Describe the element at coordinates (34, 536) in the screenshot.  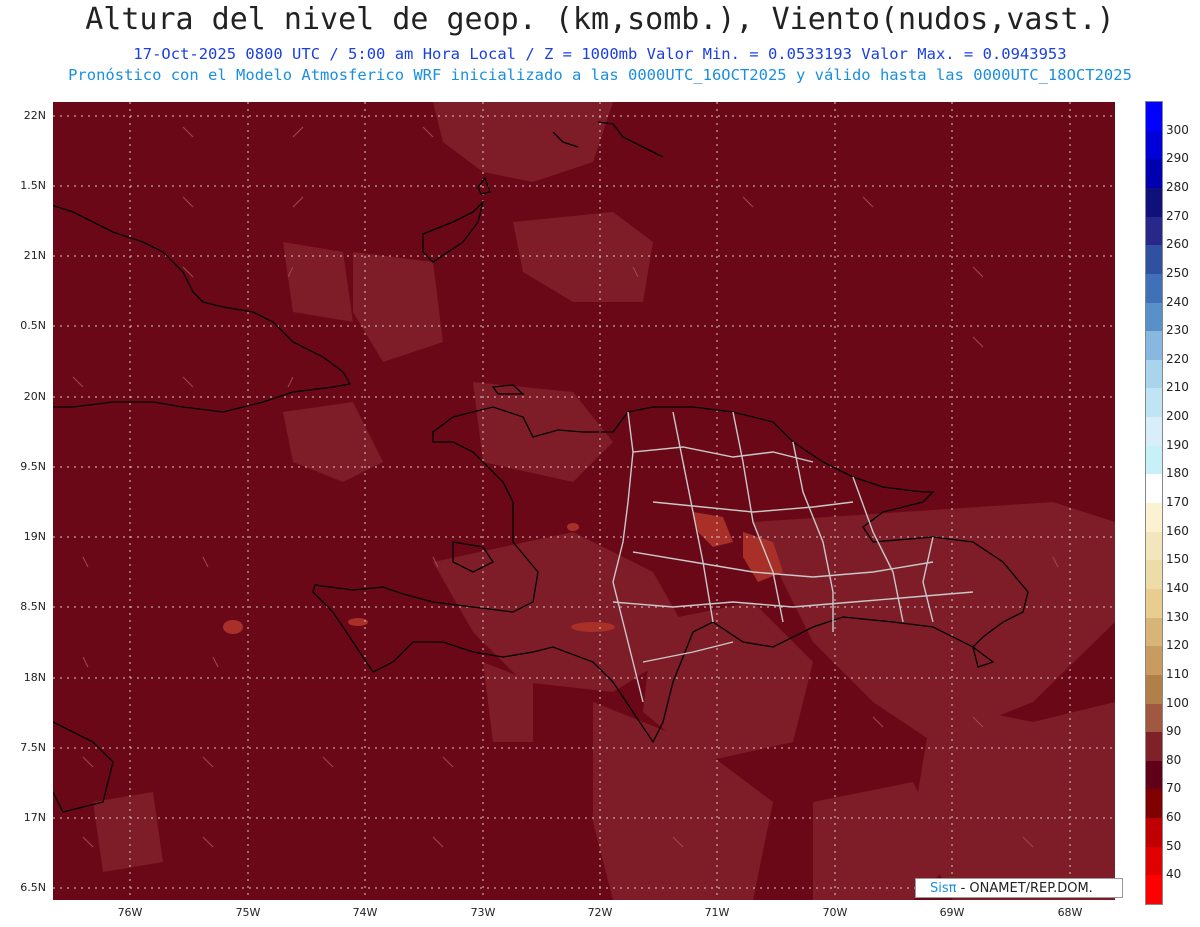
I see `lat-label: 19N` at that location.